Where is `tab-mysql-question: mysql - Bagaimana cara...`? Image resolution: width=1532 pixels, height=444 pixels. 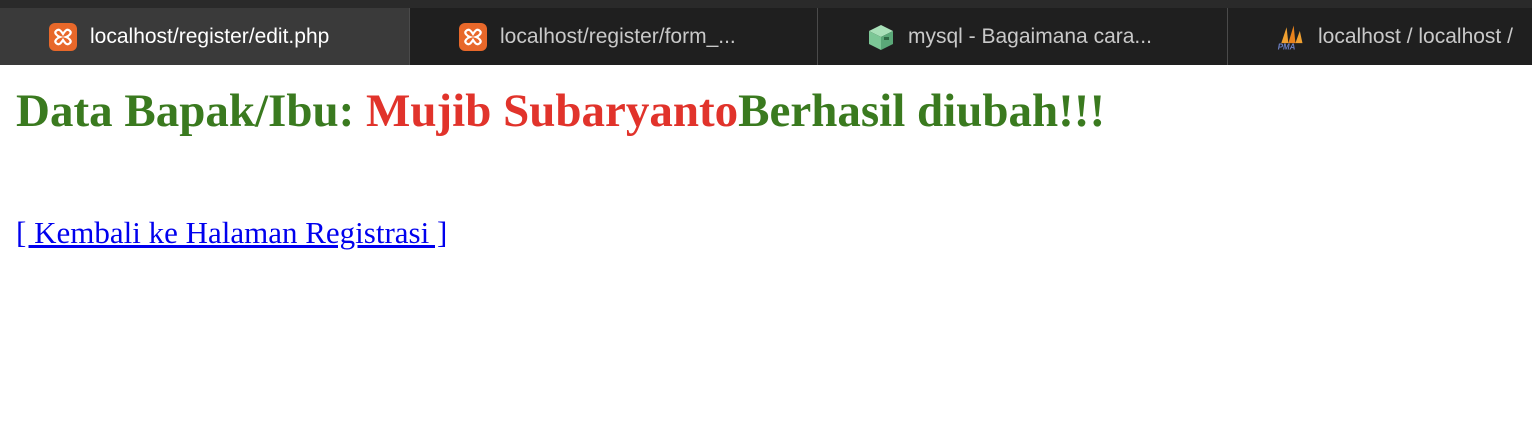
tab-mysql-question: mysql - Bagaimana cara... is located at coordinates (1022, 36).